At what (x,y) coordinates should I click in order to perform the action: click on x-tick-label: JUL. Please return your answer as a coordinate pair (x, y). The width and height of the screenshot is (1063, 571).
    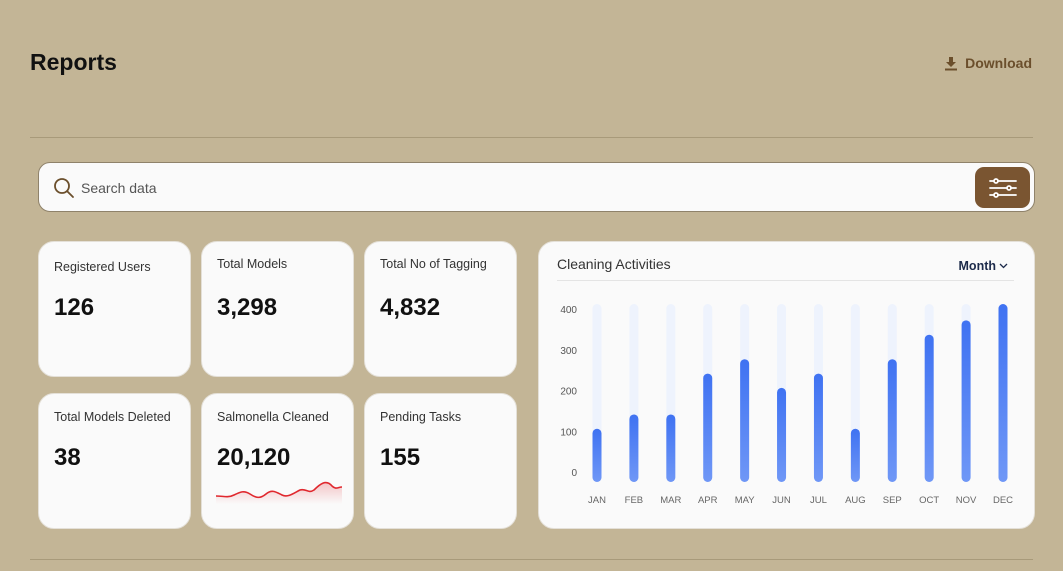
    Looking at the image, I should click on (818, 500).